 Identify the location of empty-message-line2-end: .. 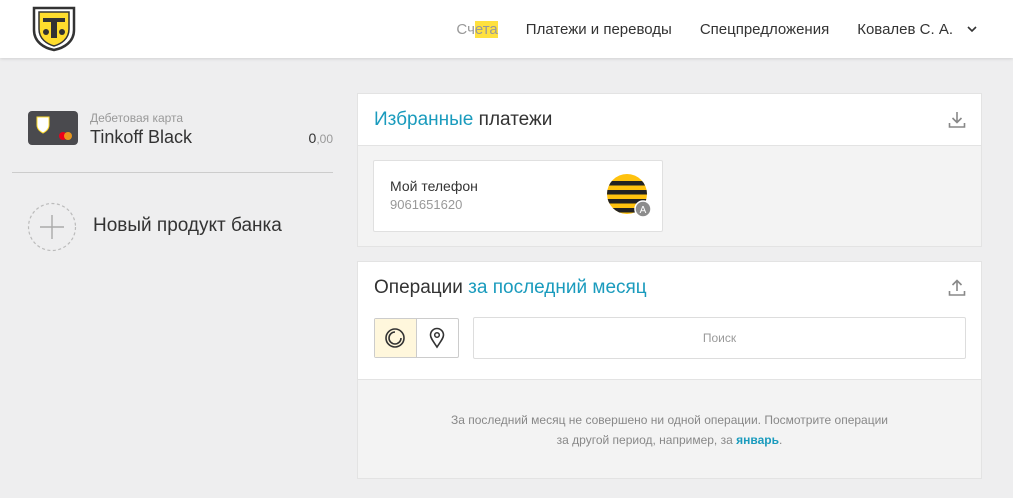
(780, 440).